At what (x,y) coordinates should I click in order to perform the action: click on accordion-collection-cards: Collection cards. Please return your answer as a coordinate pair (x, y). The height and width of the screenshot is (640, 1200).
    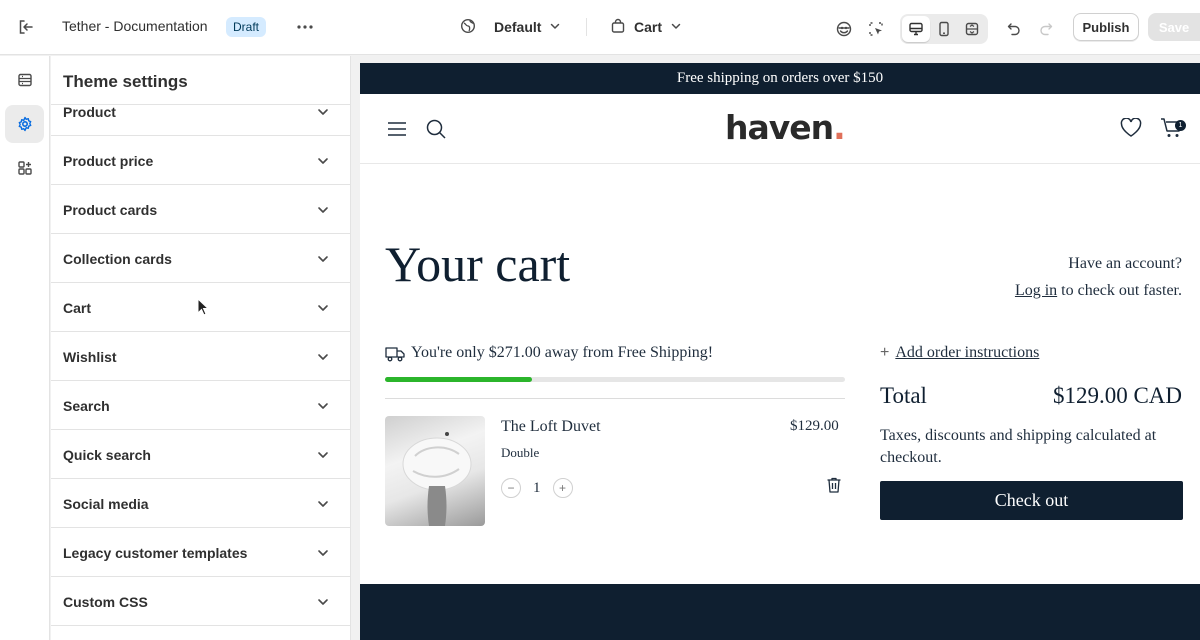
    Looking at the image, I should click on (200, 258).